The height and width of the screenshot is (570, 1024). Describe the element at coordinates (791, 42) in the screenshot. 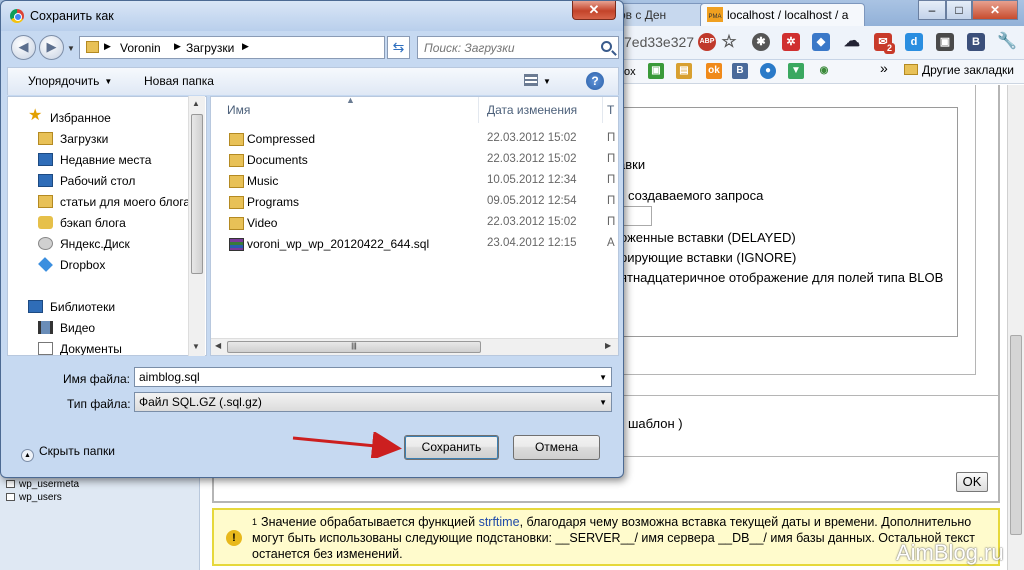

I see `red-ext-icon: ✲` at that location.